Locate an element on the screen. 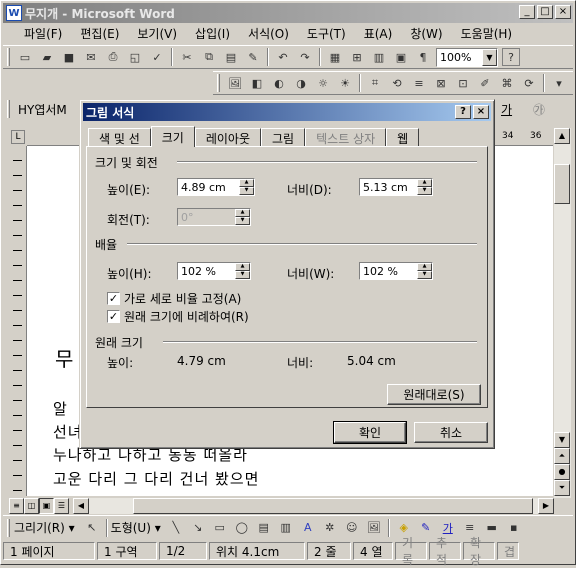  redo-icon: ↷ is located at coordinates (305, 57).